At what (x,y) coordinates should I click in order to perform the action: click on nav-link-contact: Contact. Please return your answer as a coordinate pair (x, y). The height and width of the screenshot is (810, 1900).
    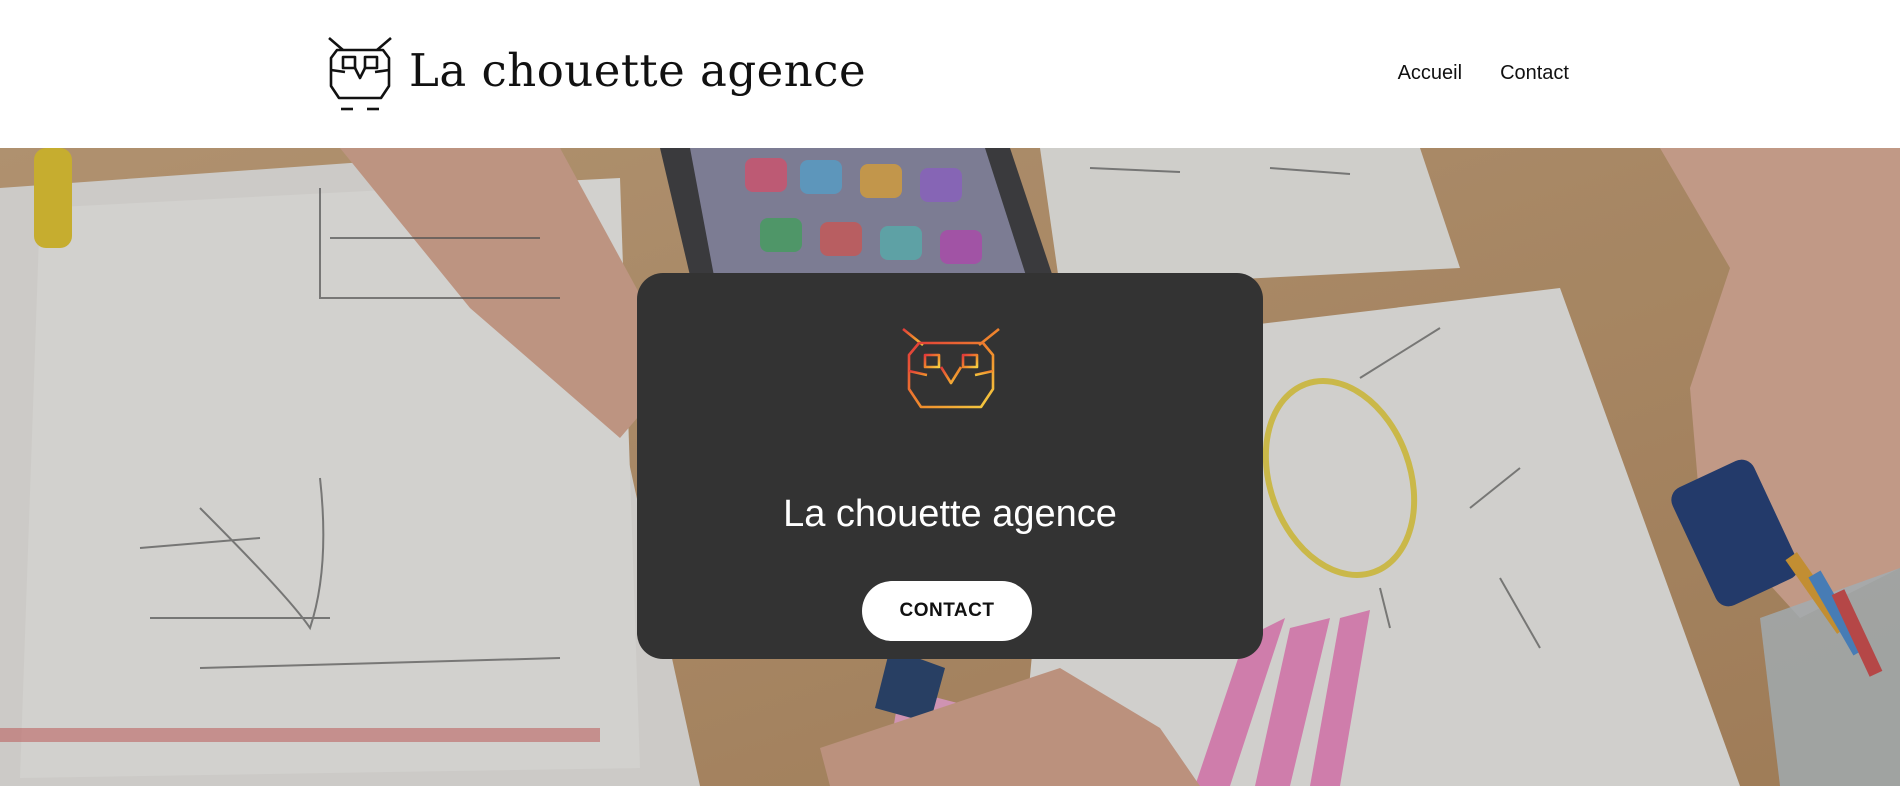
    Looking at the image, I should click on (1534, 73).